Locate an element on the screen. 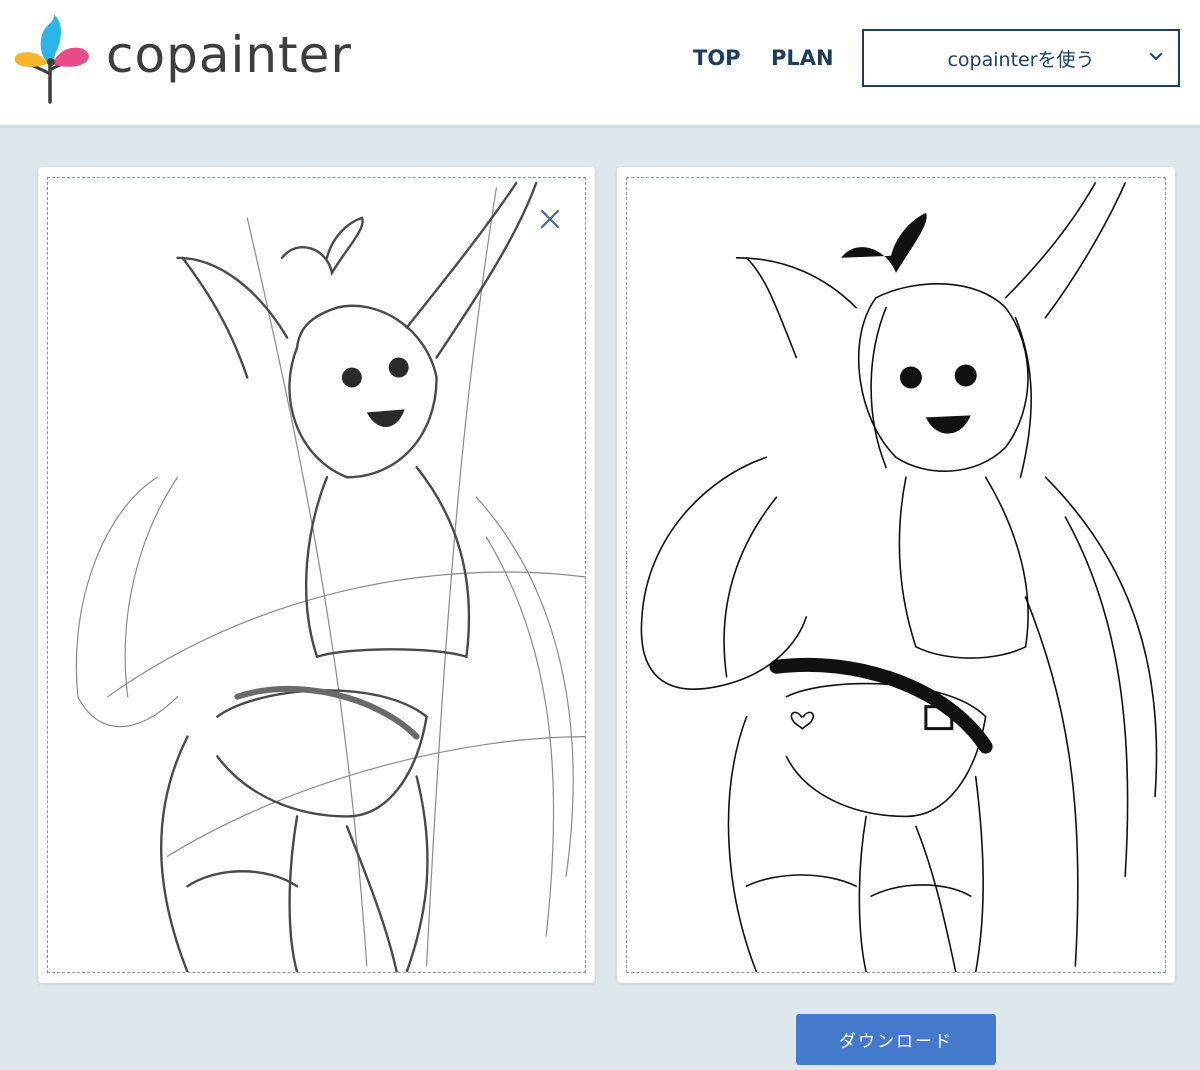  chevron-down-icon is located at coordinates (1156, 56).